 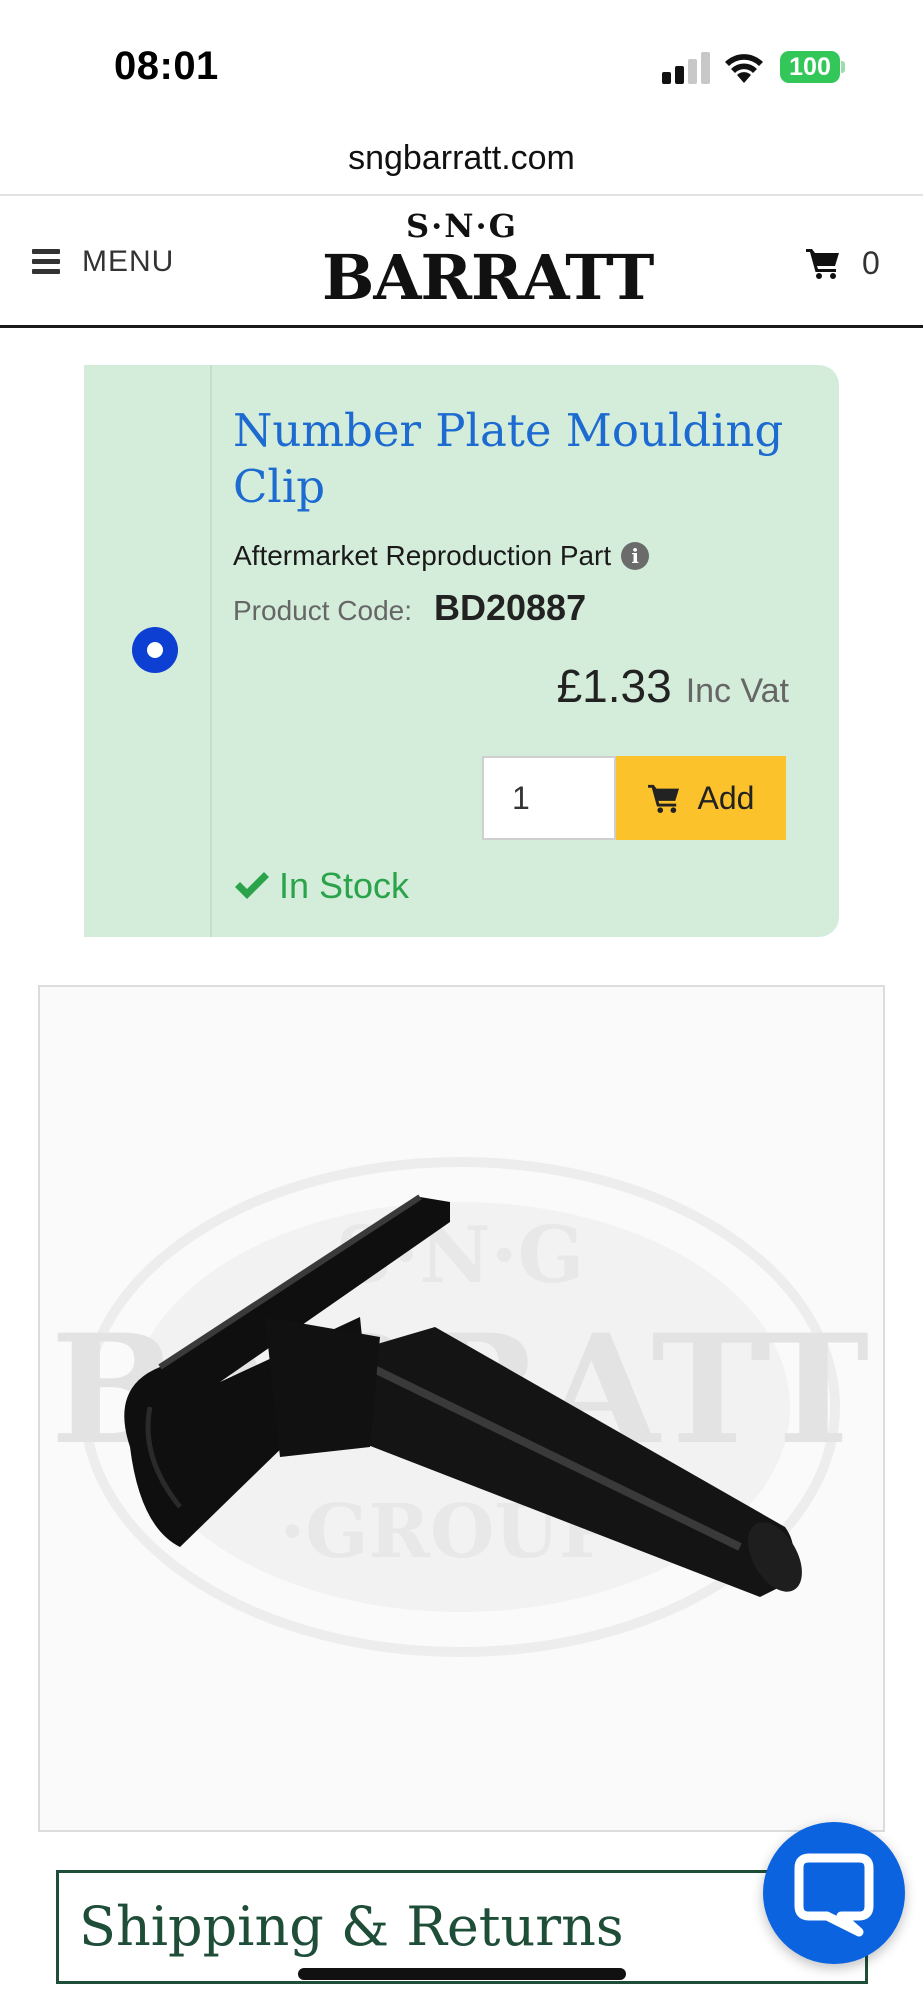 I want to click on product-title: Number Plate Moulding Clip, so click(x=513, y=459).